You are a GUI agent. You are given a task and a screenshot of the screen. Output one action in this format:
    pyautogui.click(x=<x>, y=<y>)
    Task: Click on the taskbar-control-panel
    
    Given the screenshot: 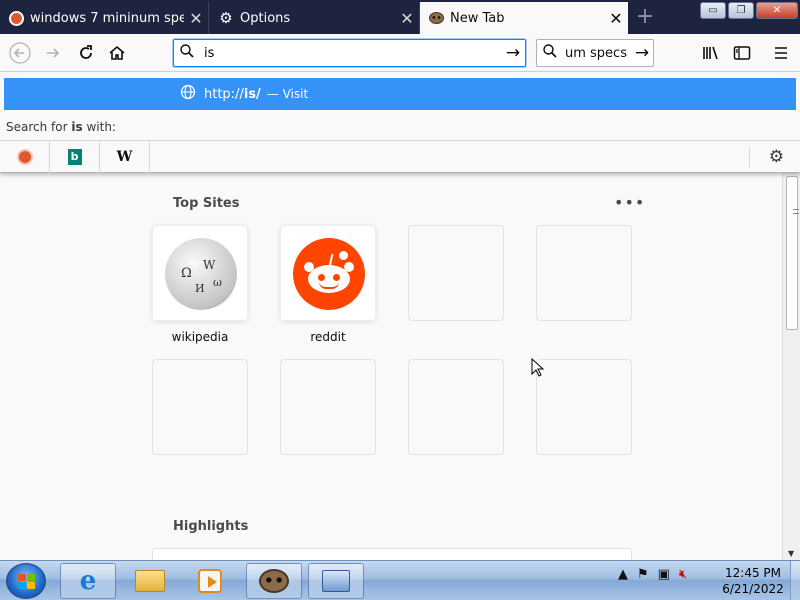 What is the action you would take?
    pyautogui.click(x=336, y=581)
    